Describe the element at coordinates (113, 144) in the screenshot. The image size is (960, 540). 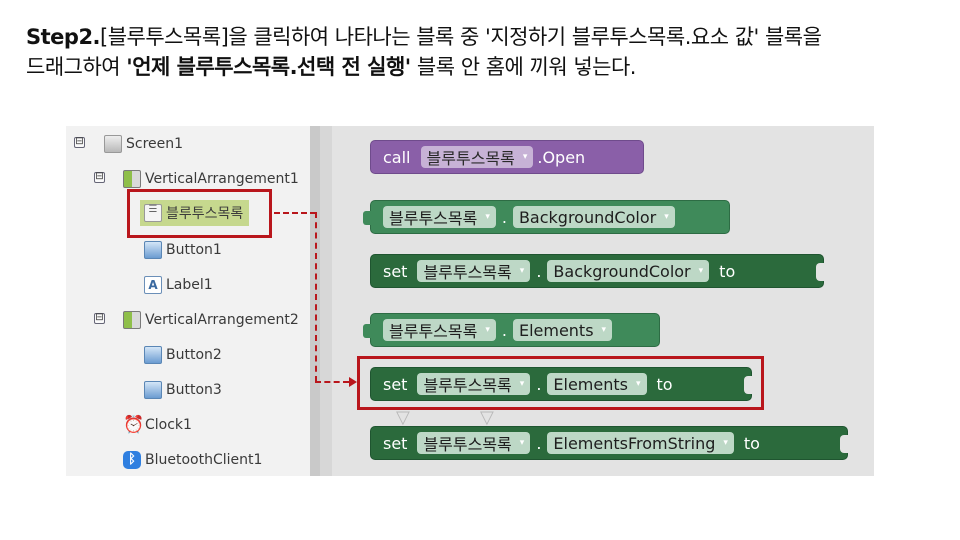
I see `screen-icon` at that location.